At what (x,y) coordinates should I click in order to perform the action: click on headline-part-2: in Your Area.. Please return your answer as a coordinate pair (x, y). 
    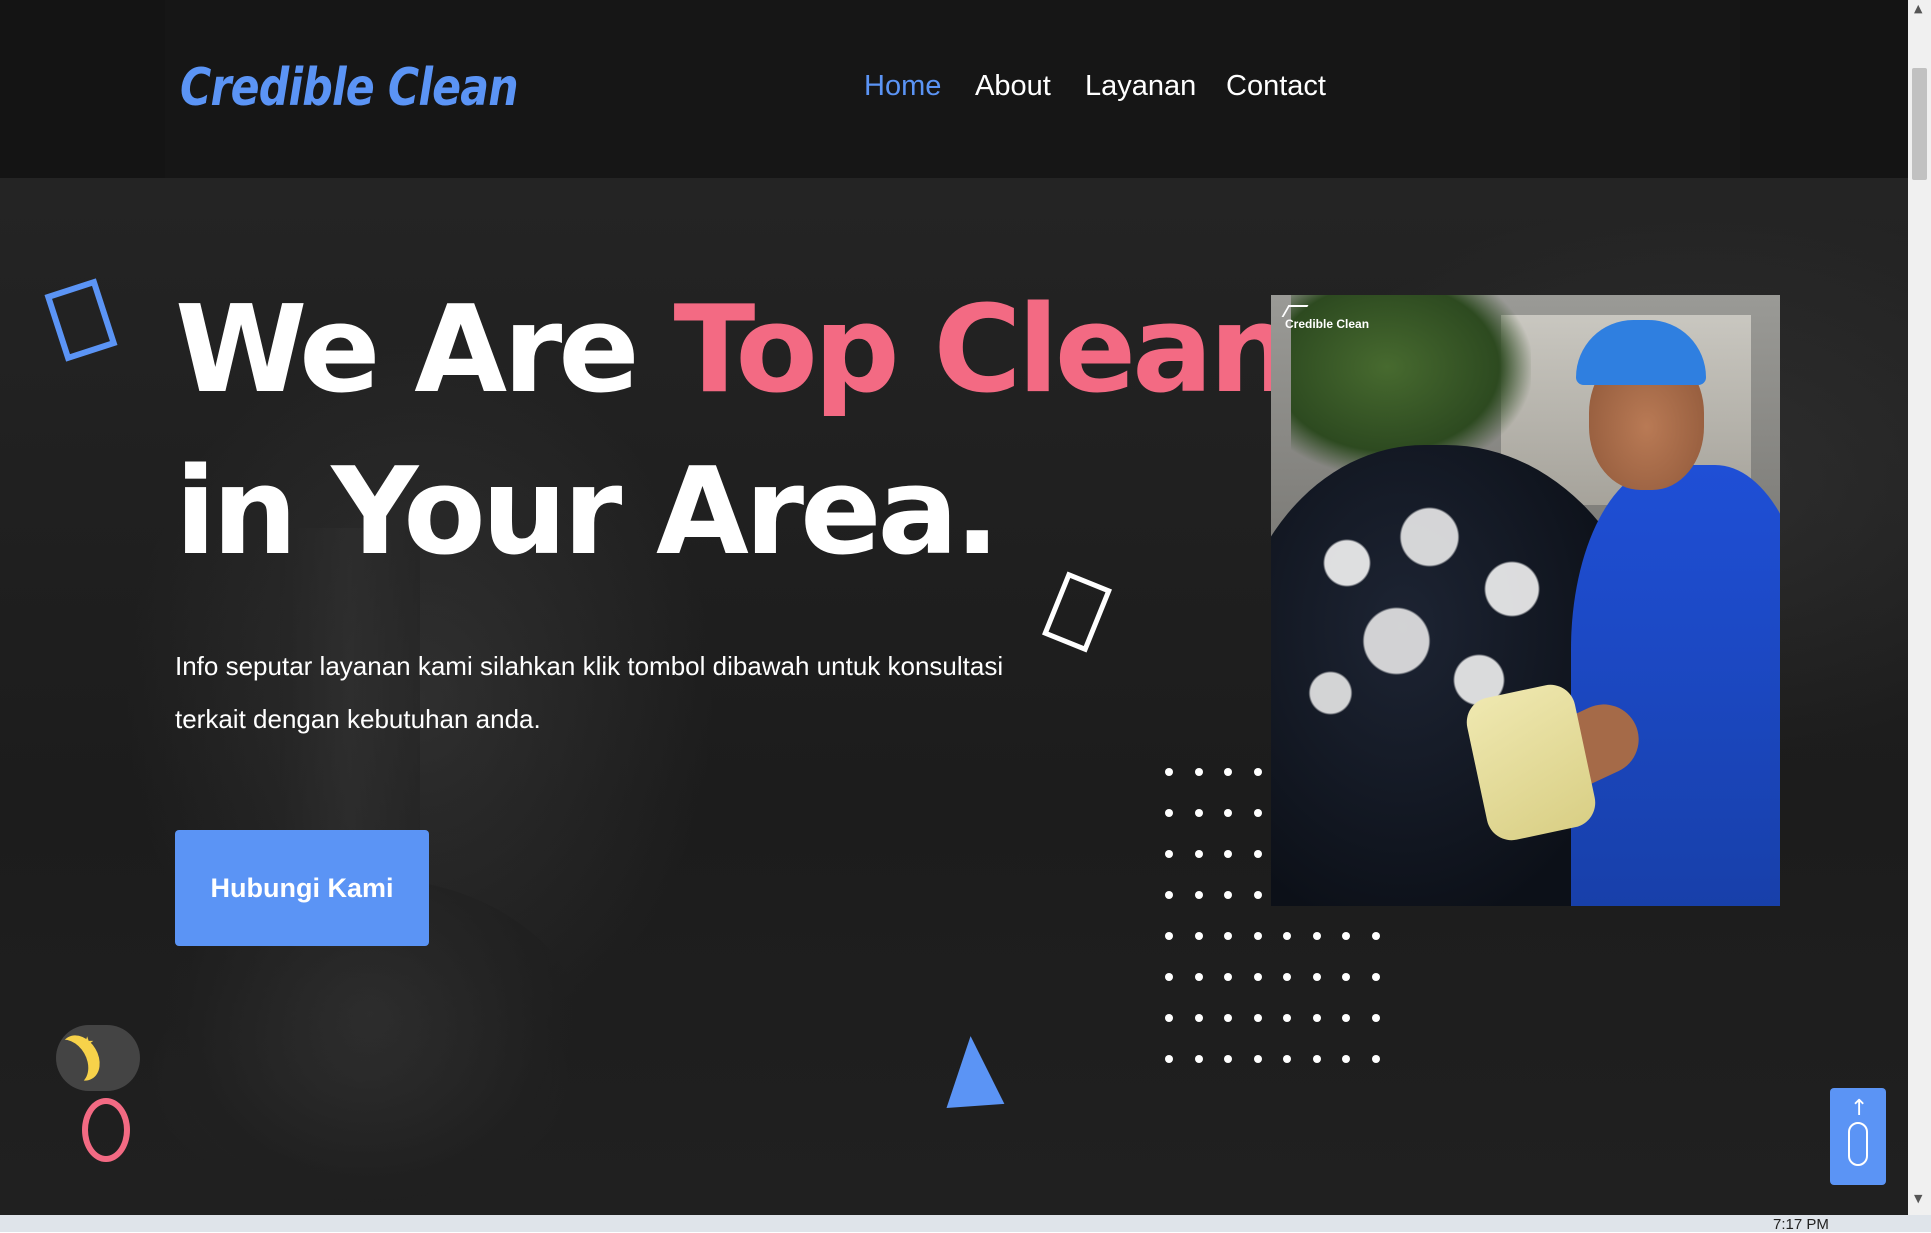
    Looking at the image, I should click on (587, 512).